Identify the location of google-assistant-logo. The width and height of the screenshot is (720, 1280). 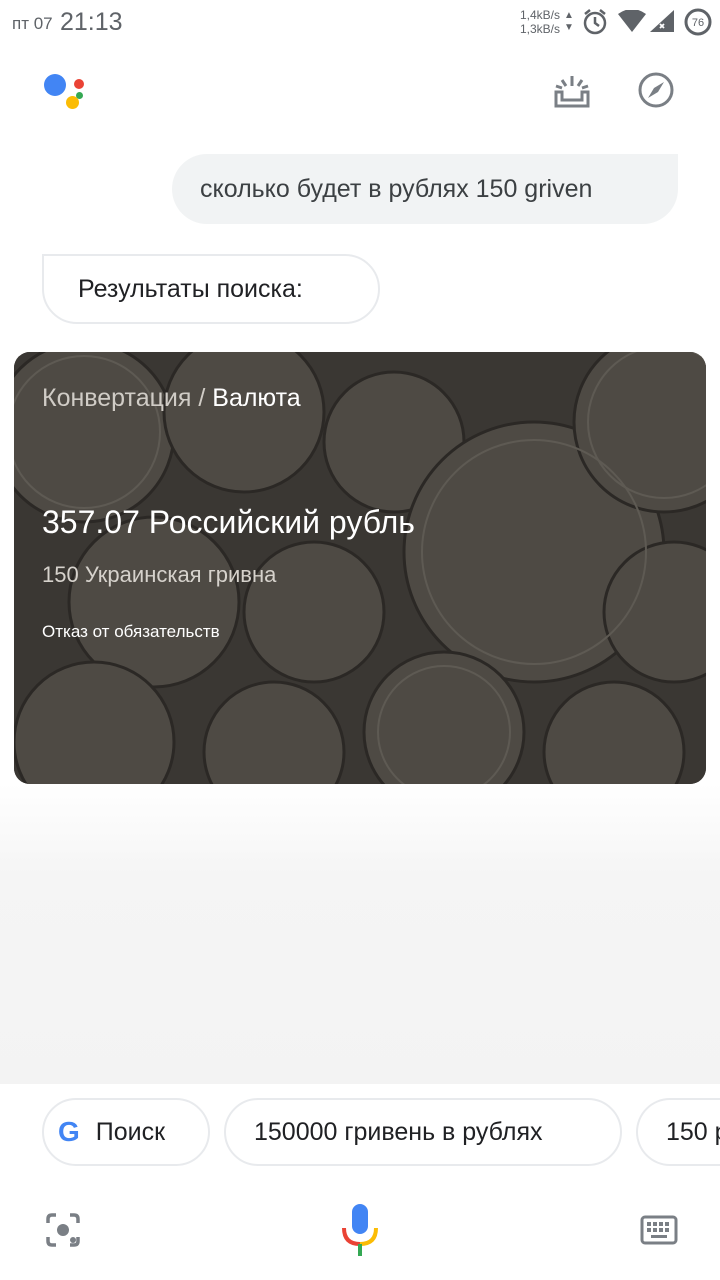
(65, 92).